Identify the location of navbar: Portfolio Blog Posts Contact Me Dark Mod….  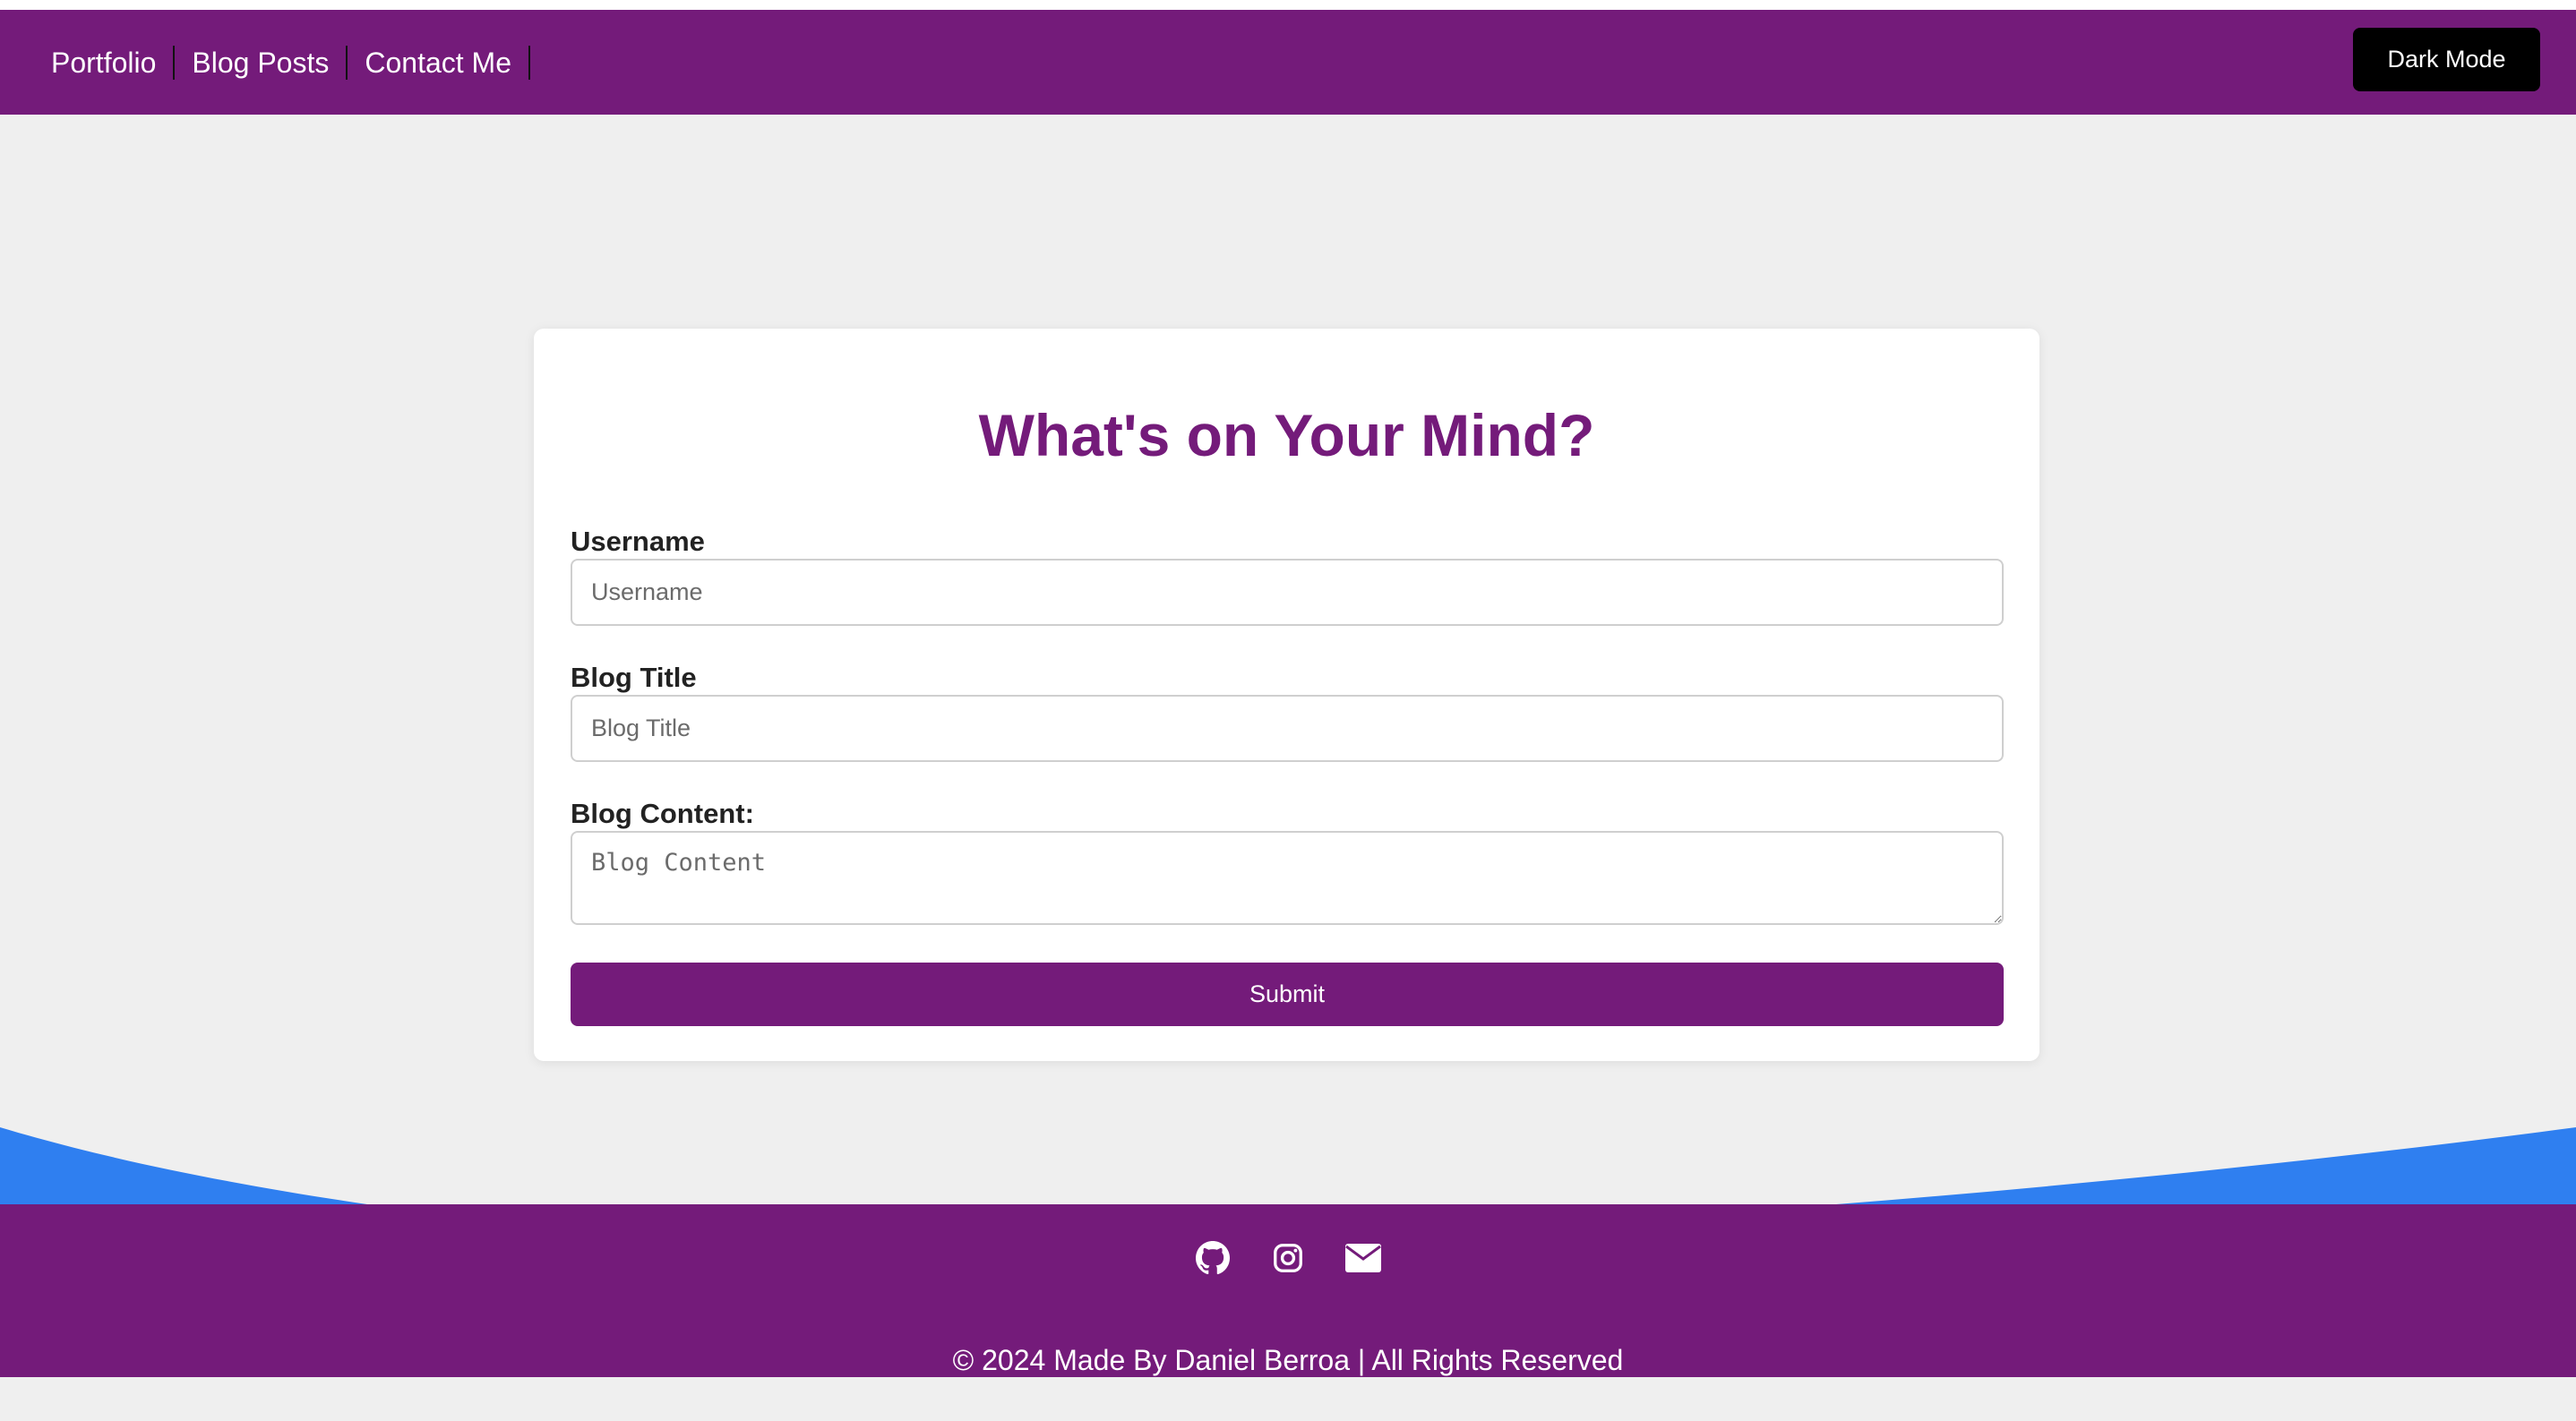
(1288, 62).